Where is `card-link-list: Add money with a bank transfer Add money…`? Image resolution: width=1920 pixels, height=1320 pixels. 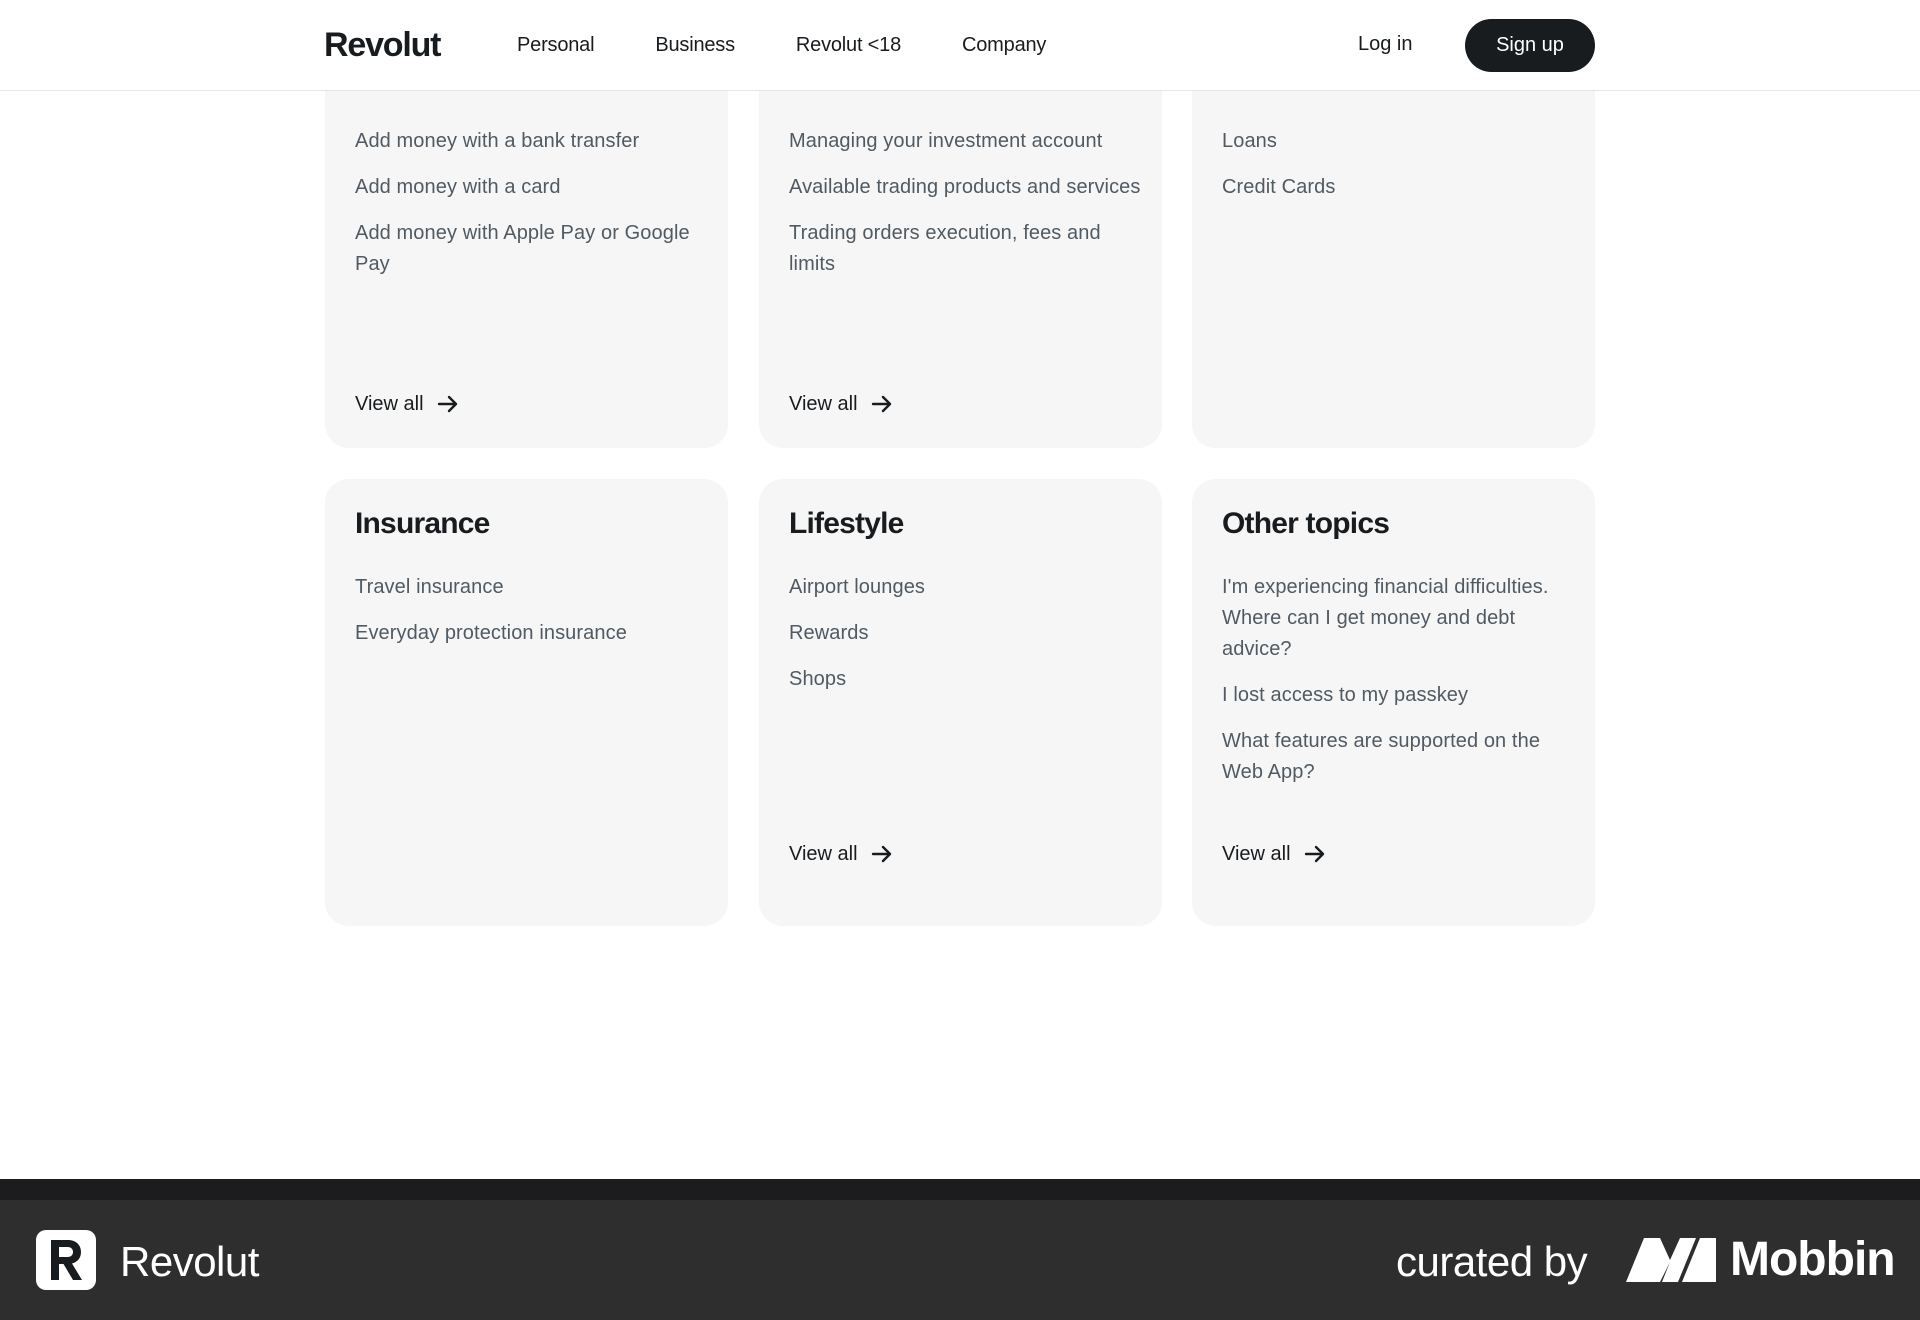
card-link-list: Add money with a bank transfer Add money… is located at coordinates (535, 210).